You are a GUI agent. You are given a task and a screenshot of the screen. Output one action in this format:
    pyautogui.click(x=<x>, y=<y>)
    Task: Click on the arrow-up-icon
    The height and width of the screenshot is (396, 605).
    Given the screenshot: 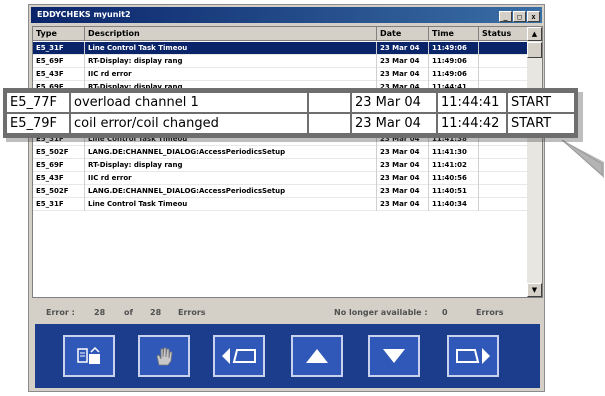 What is the action you would take?
    pyautogui.click(x=317, y=356)
    